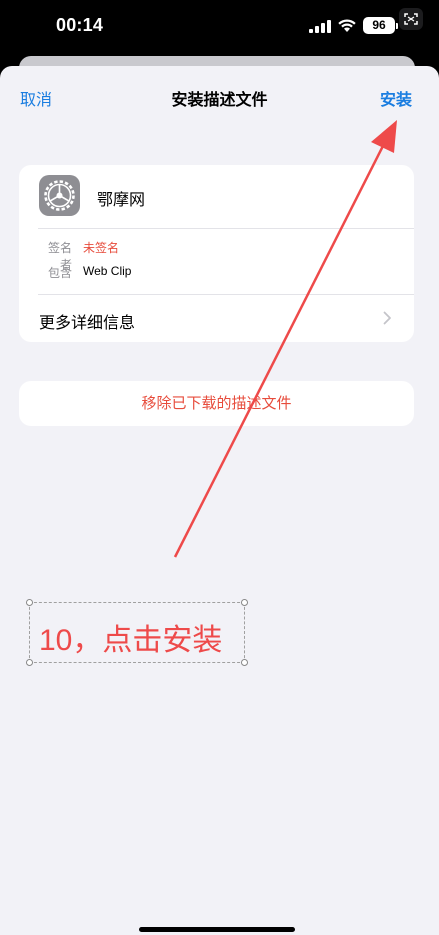 The width and height of the screenshot is (439, 935). Describe the element at coordinates (121, 200) in the screenshot. I see `profile-name: 鄂摩网` at that location.